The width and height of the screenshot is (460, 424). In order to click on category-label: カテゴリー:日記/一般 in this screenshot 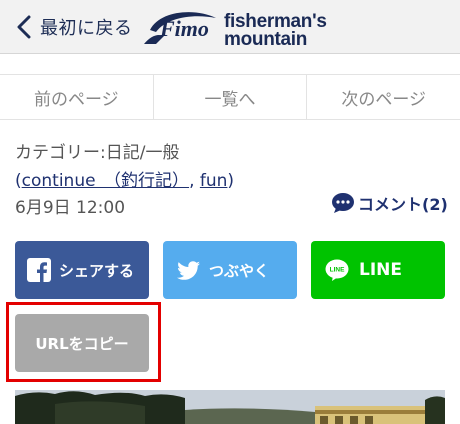, I will do `click(97, 153)`.